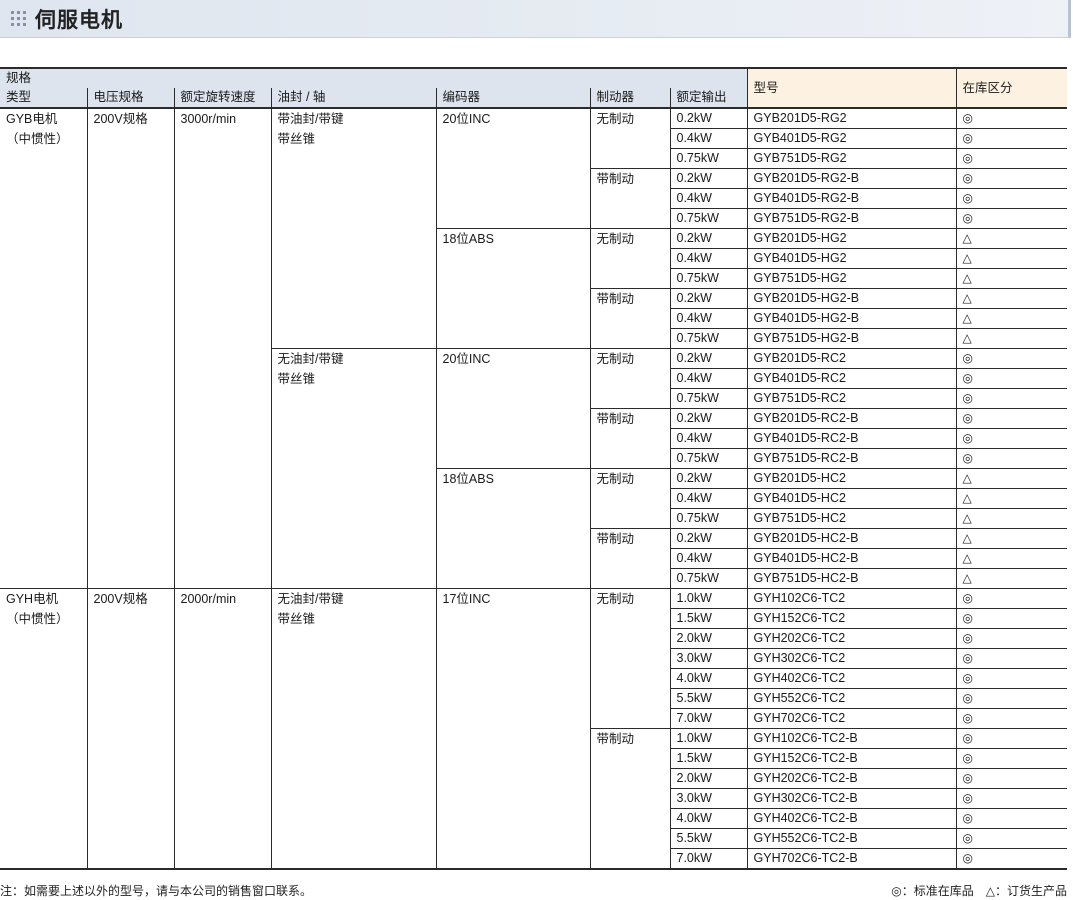 The width and height of the screenshot is (1073, 900). I want to click on model-cell: GYH302C6-TC2-B, so click(851, 798).